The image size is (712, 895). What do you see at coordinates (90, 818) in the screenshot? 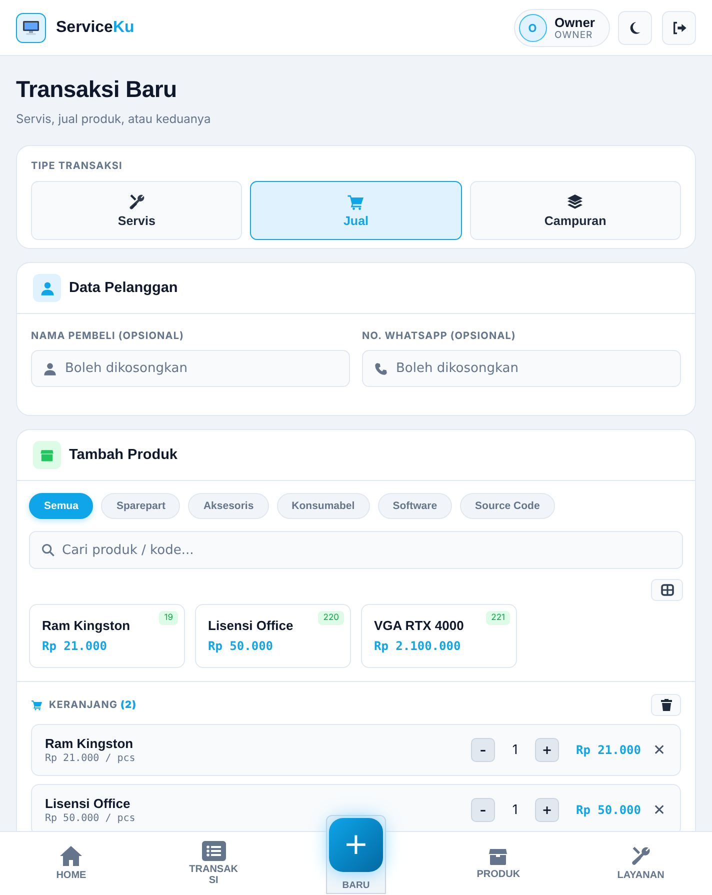
I see `cart-item-unit-price: Rp 50.000 / pcs` at bounding box center [90, 818].